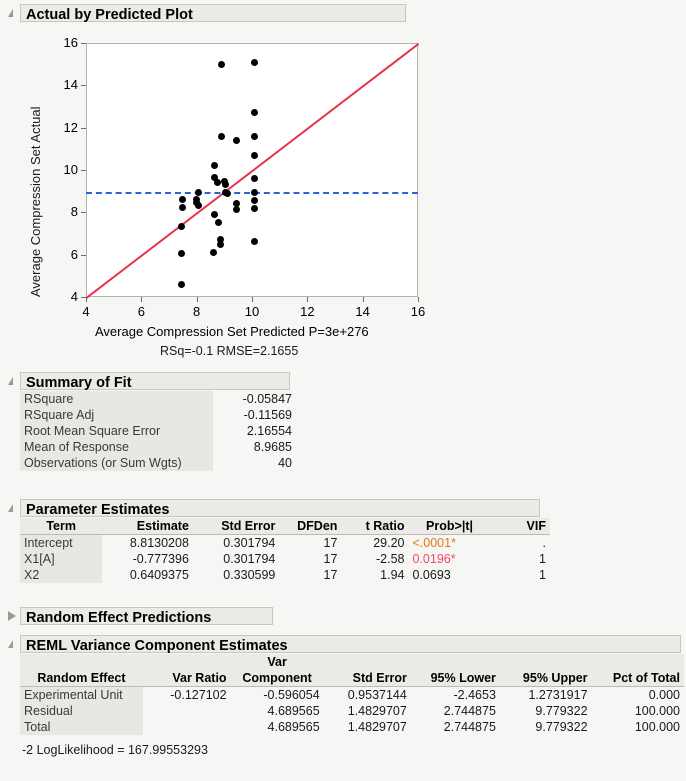 Image resolution: width=686 pixels, height=781 pixels. I want to click on loglikelihood-value: 167.99553293, so click(167, 750).